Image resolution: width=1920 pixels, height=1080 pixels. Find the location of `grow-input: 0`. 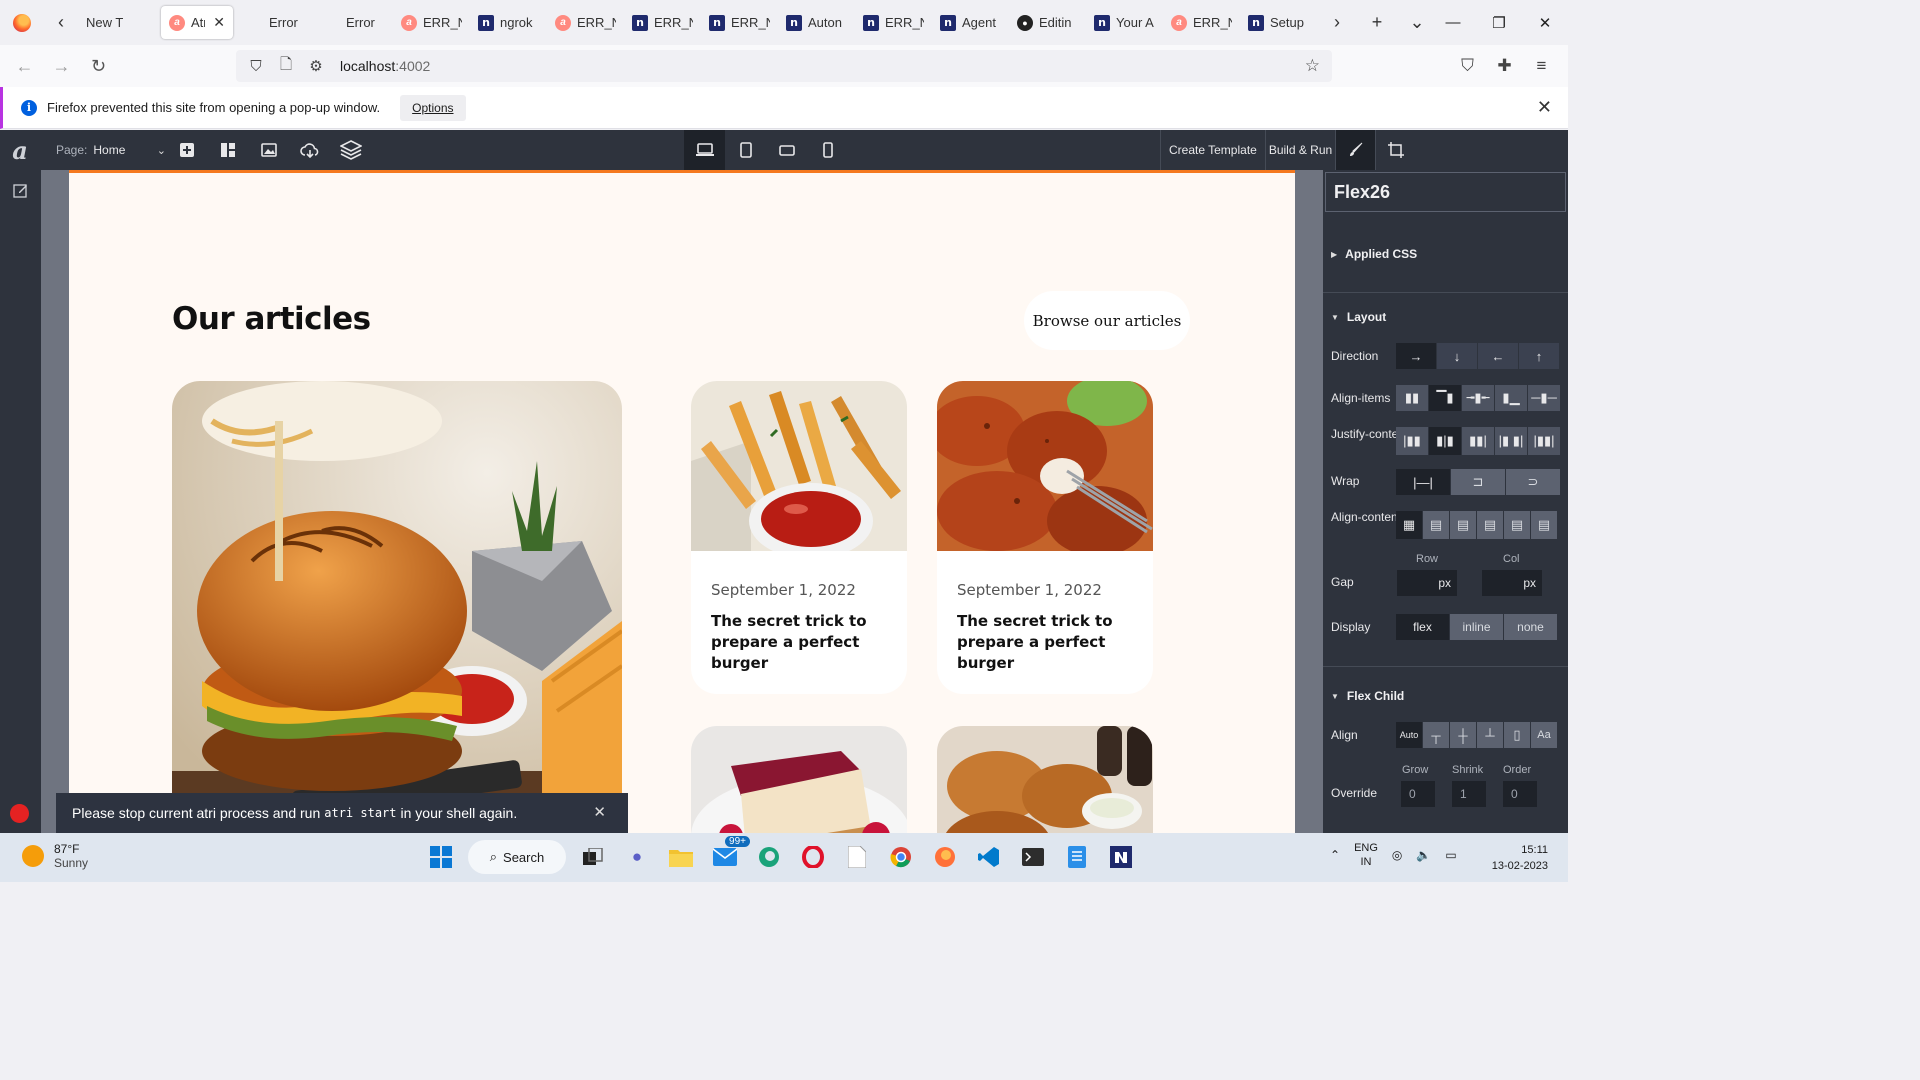

grow-input: 0 is located at coordinates (1418, 794).